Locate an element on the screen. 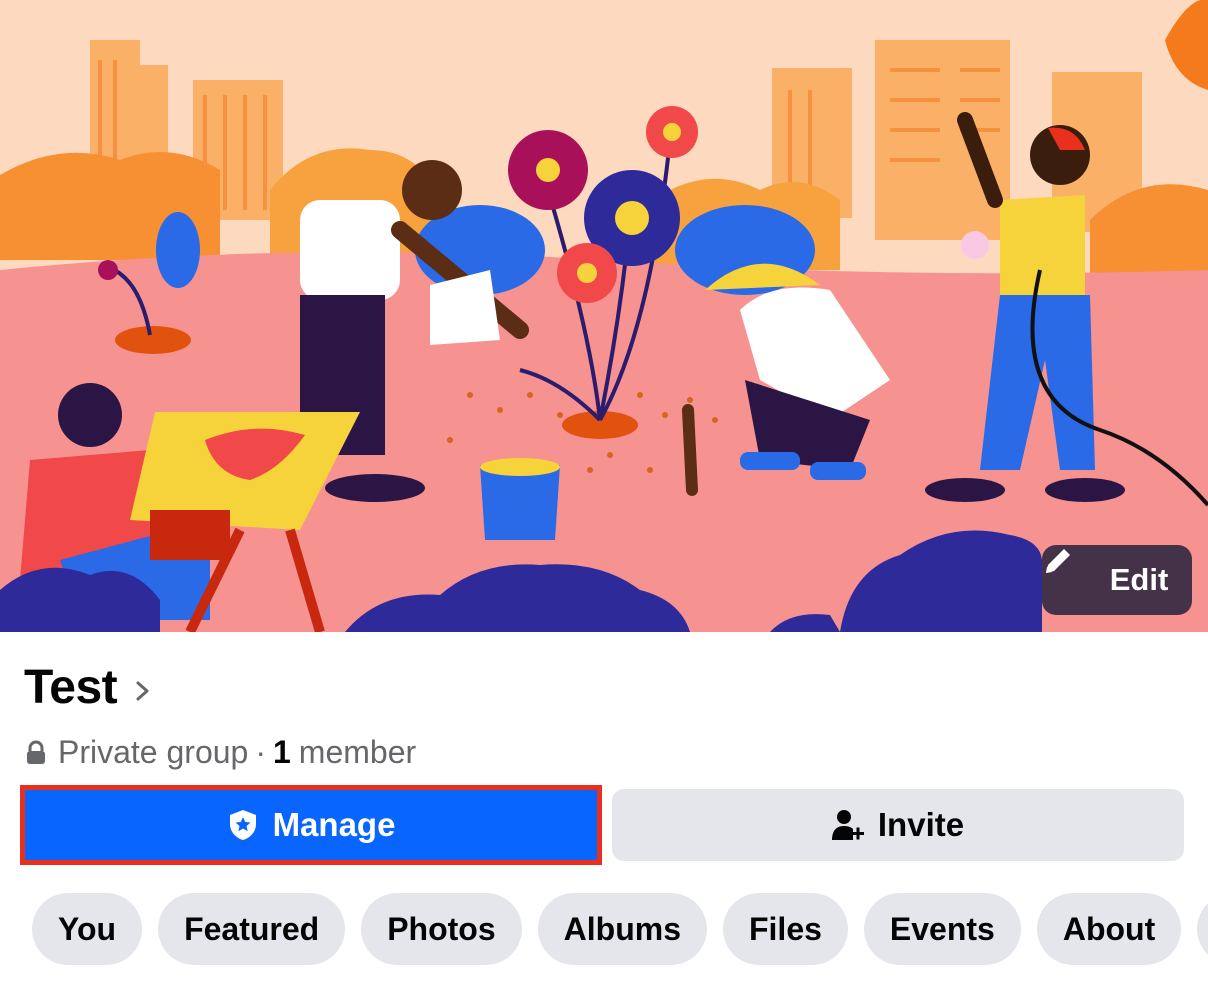 This screenshot has width=1208, height=992. tab-featured: Featured is located at coordinates (252, 929).